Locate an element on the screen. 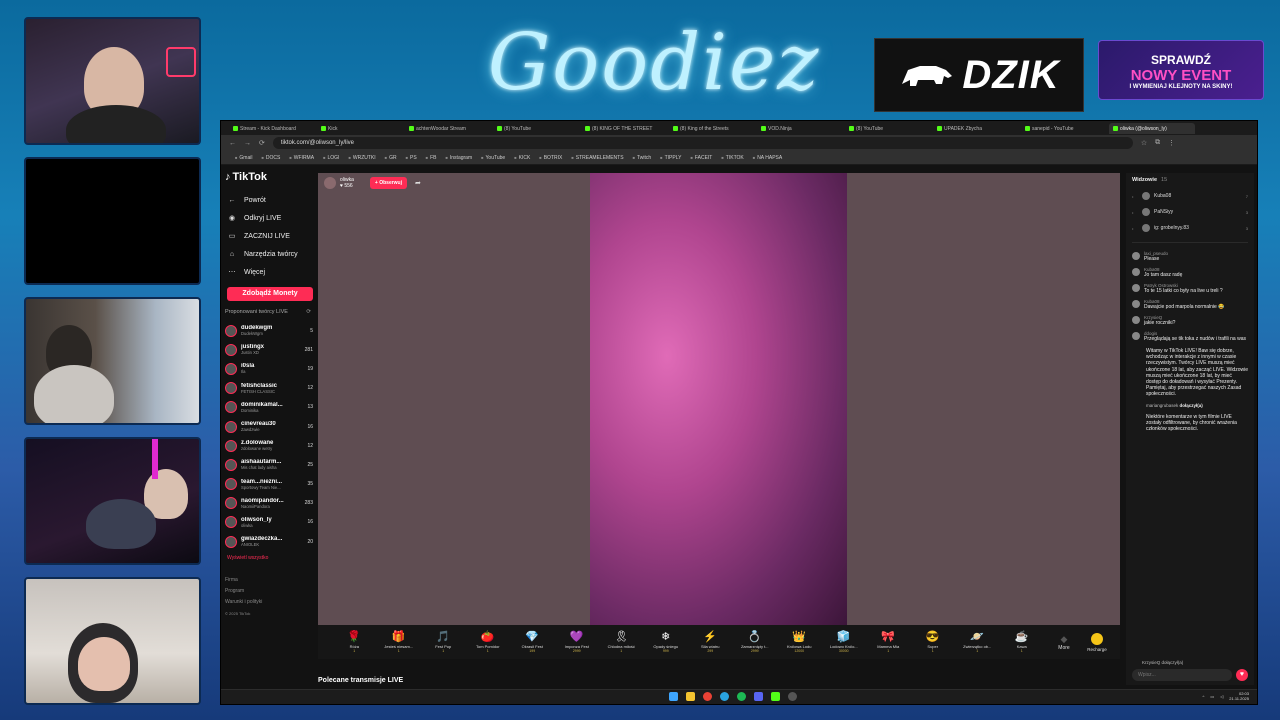  top-viewer: • PaNSiyy 3 is located at coordinates (1190, 212).